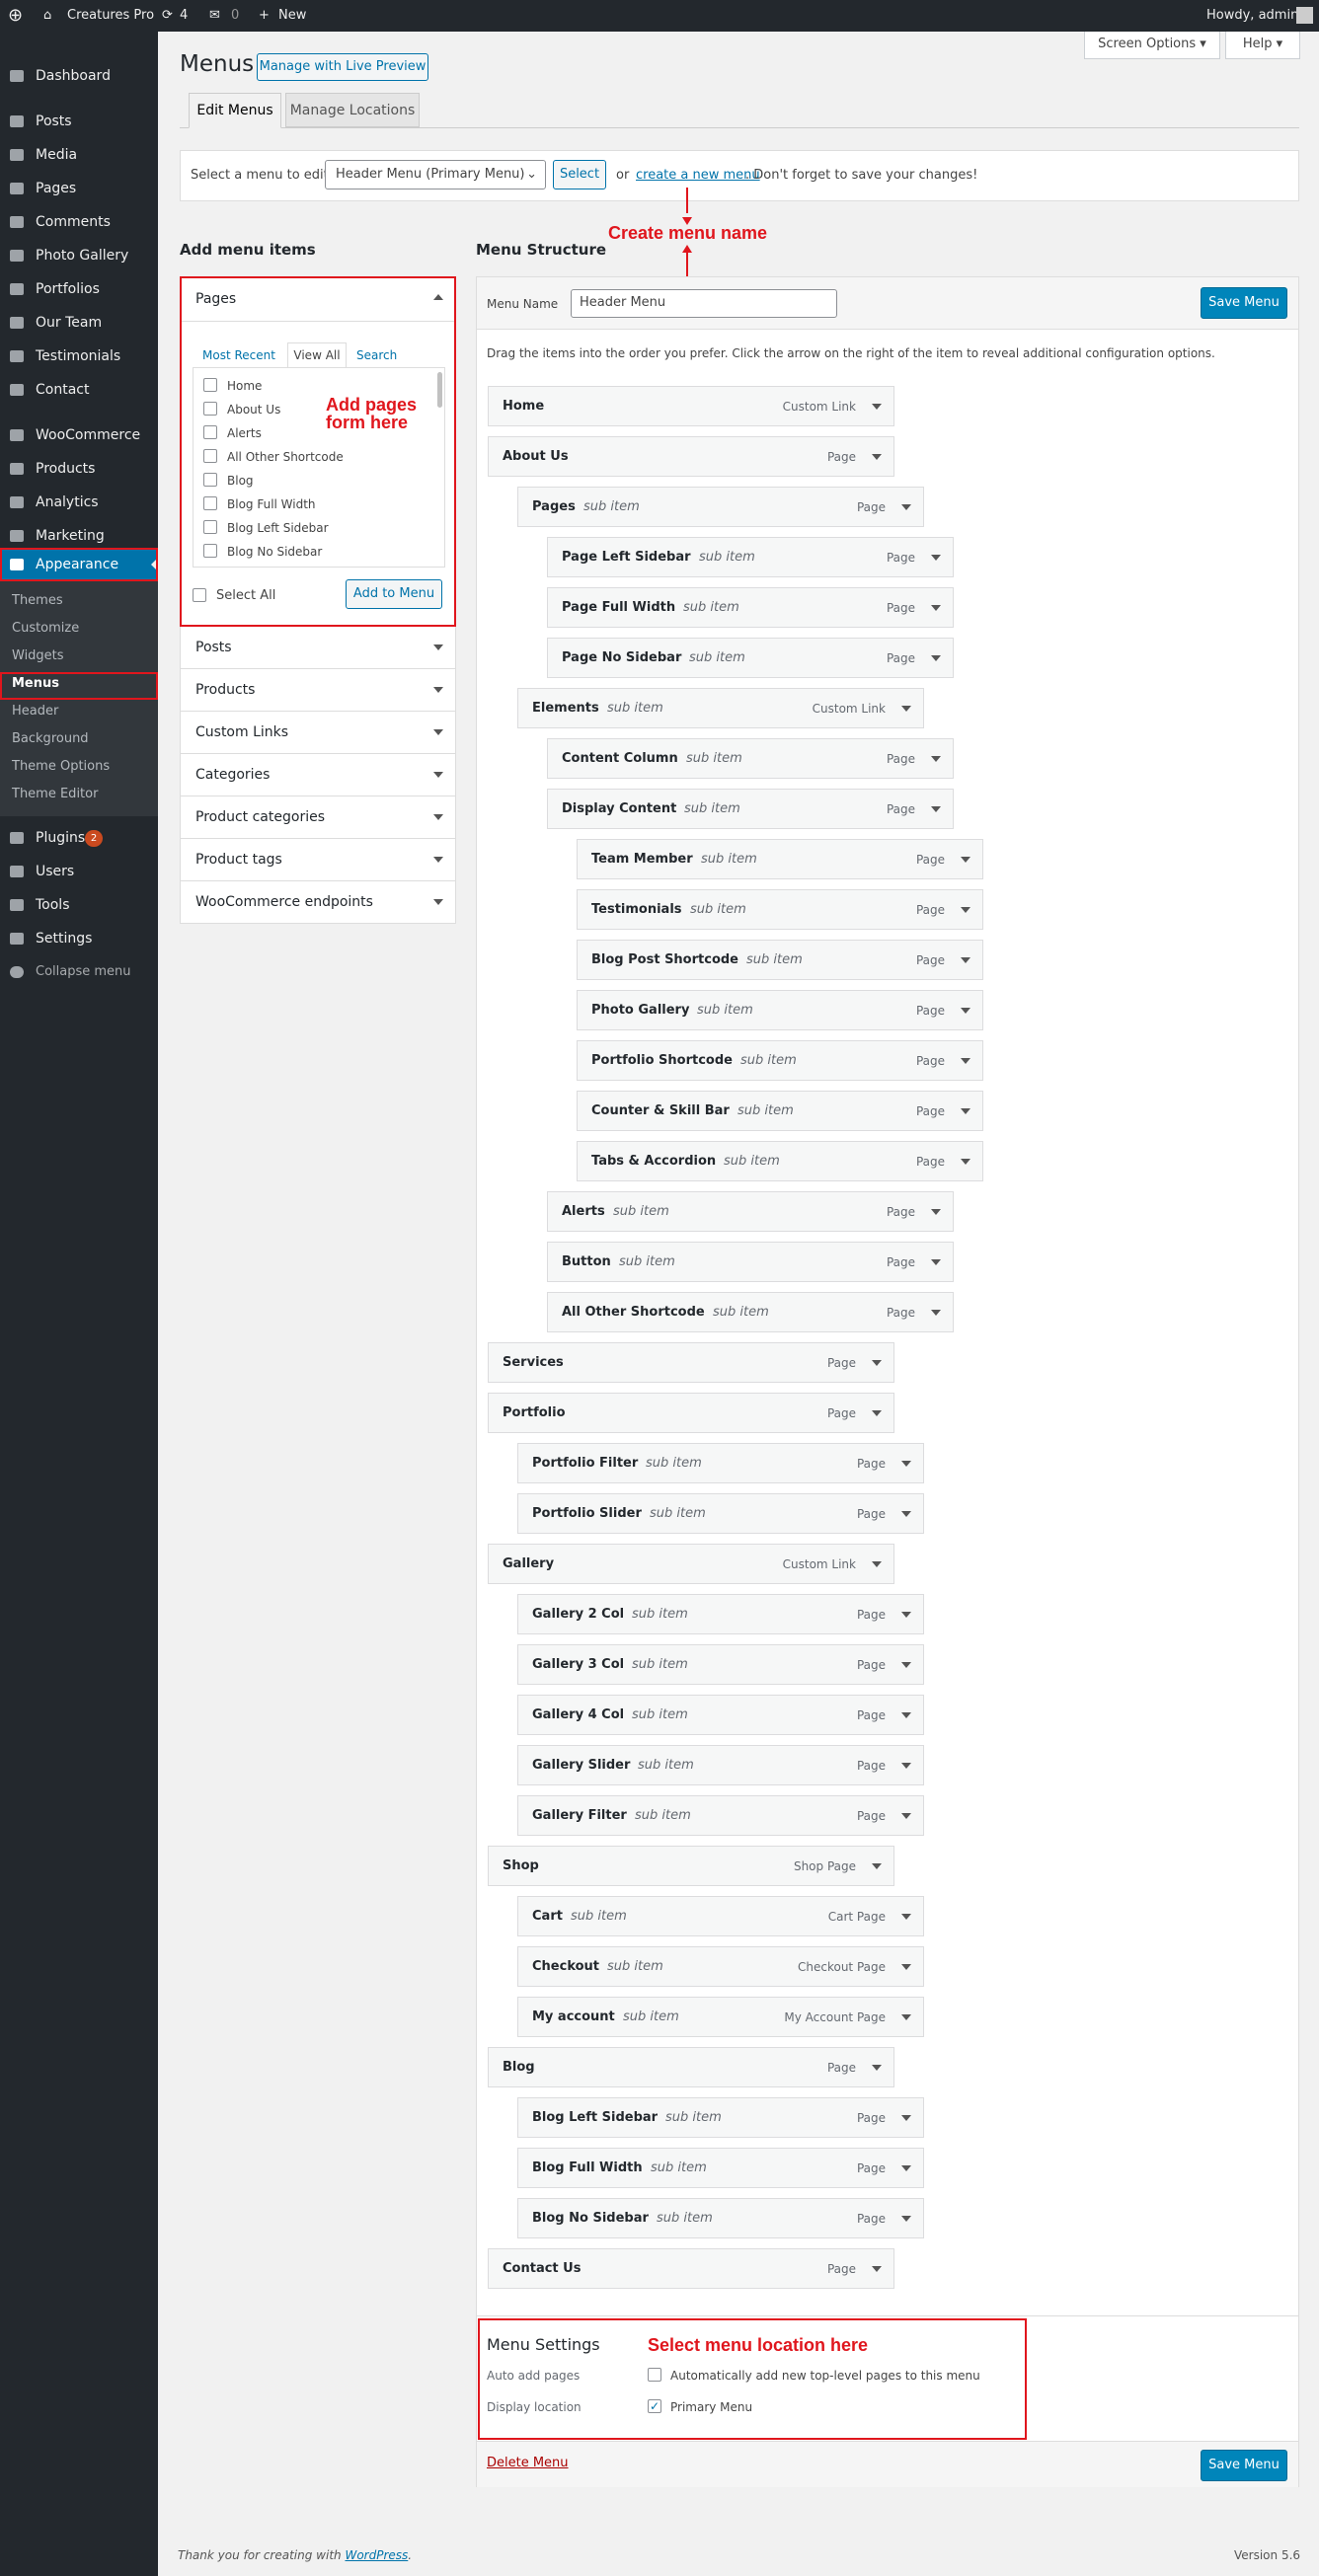 The width and height of the screenshot is (1319, 2576). What do you see at coordinates (698, 175) in the screenshot?
I see `create-new-menu-link: create a new menu` at bounding box center [698, 175].